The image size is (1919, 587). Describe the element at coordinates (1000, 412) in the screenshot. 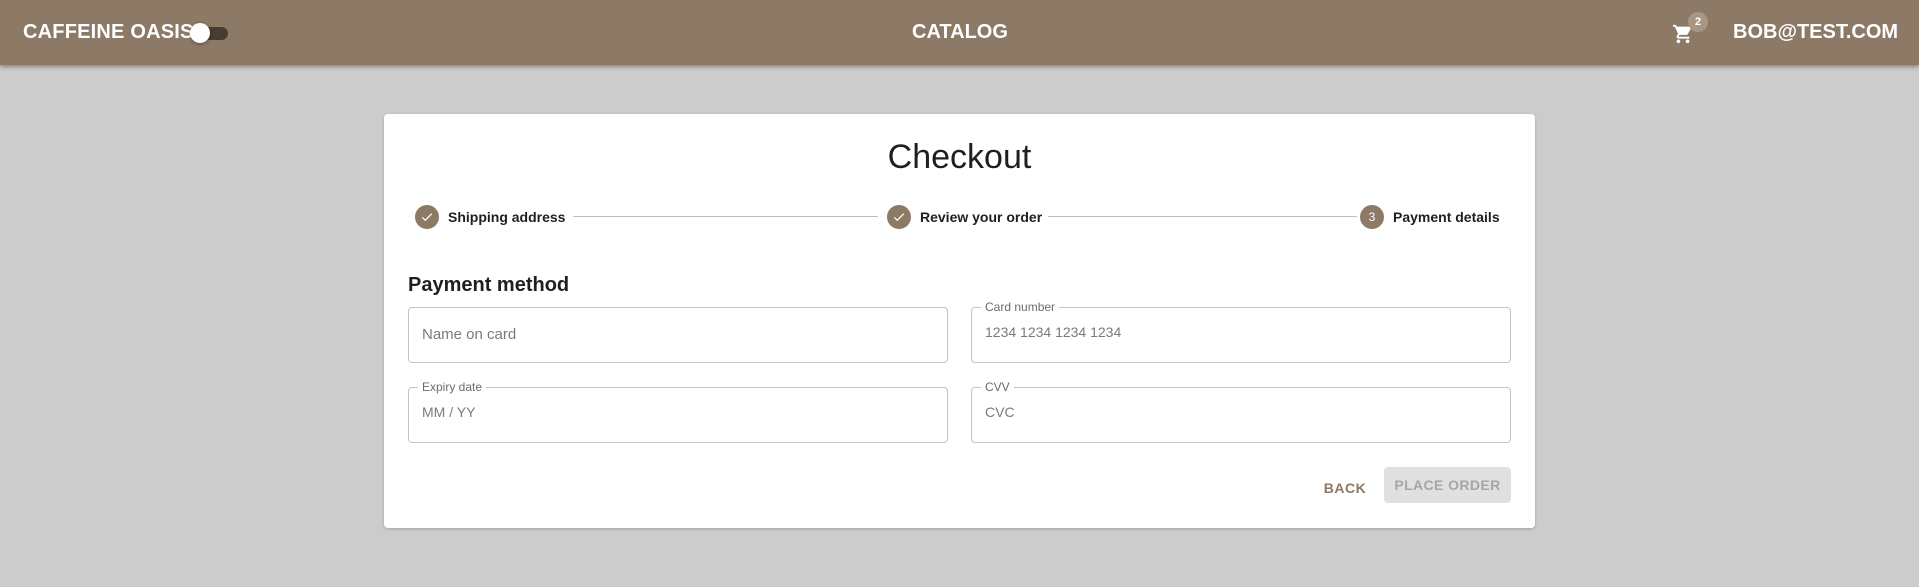

I see `cvv-placeholder: CVC` at that location.